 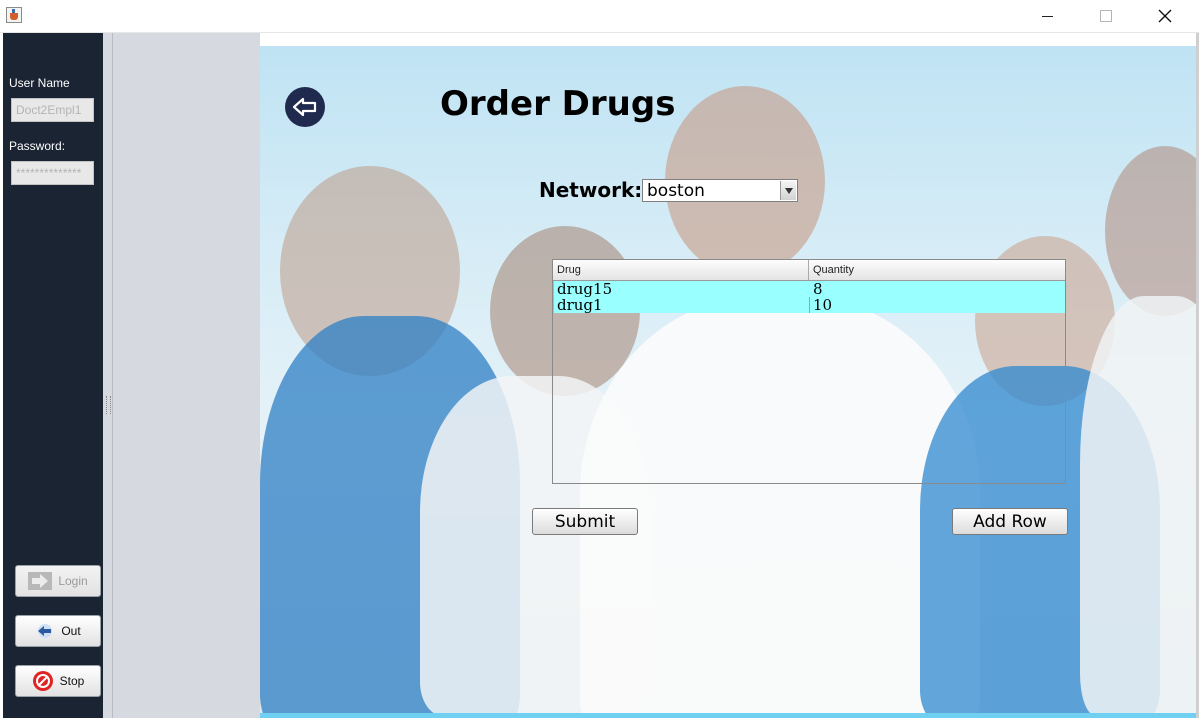 I want to click on split-pane-line, so click(x=112, y=375).